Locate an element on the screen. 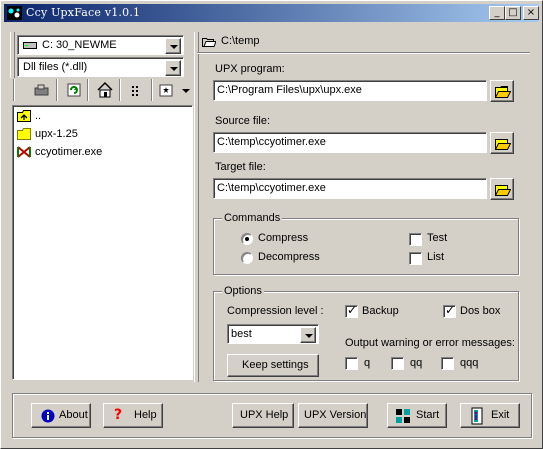 This screenshot has height=449, width=543. source-file-label: Source file: is located at coordinates (243, 121).